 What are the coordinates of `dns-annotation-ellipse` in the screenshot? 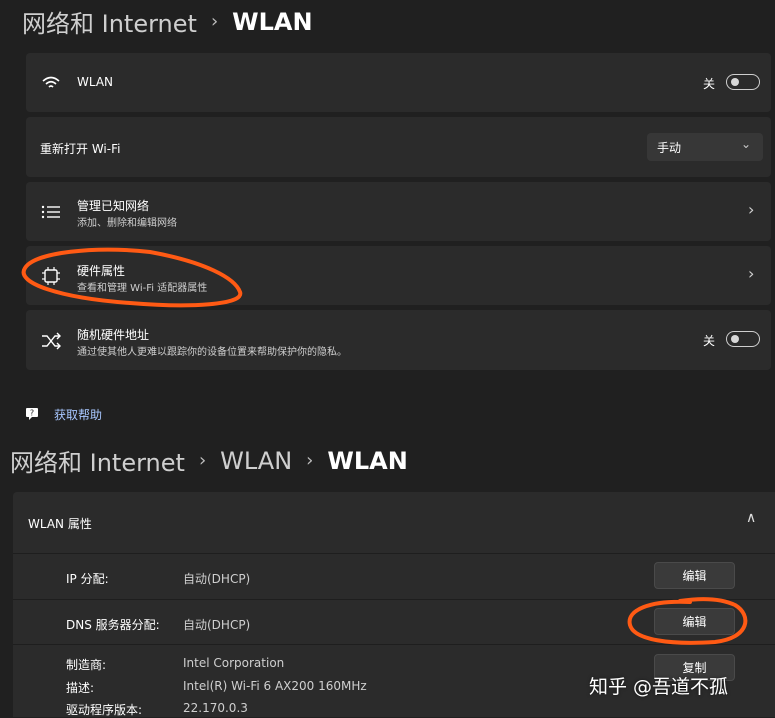 It's located at (687, 621).